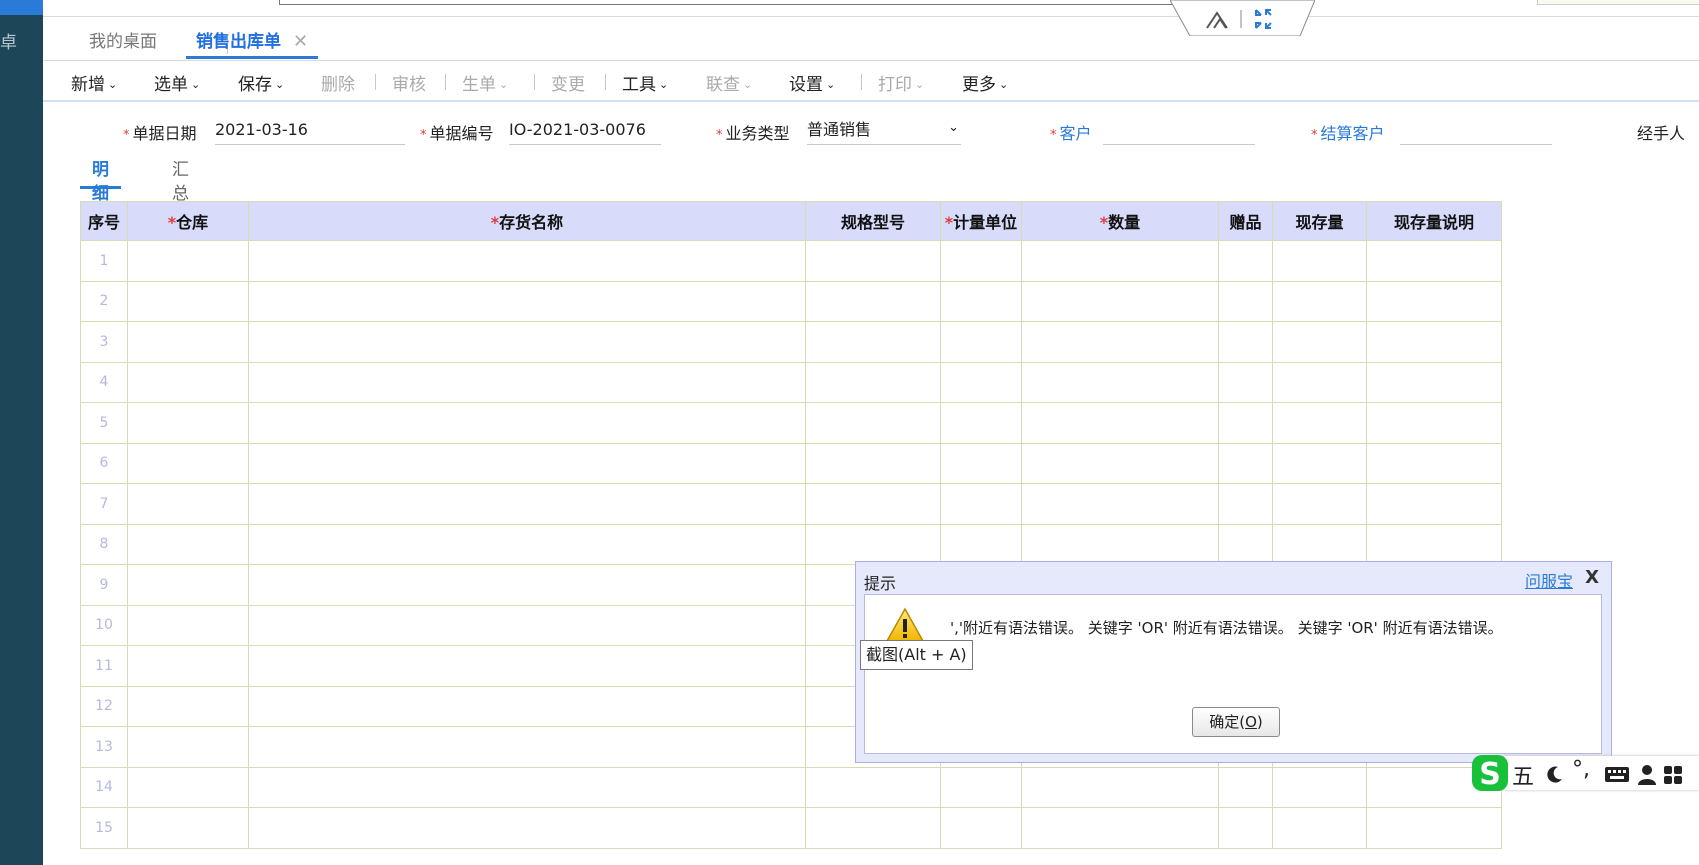 The height and width of the screenshot is (865, 1699). I want to click on save-button: 保存 ⌄, so click(261, 82).